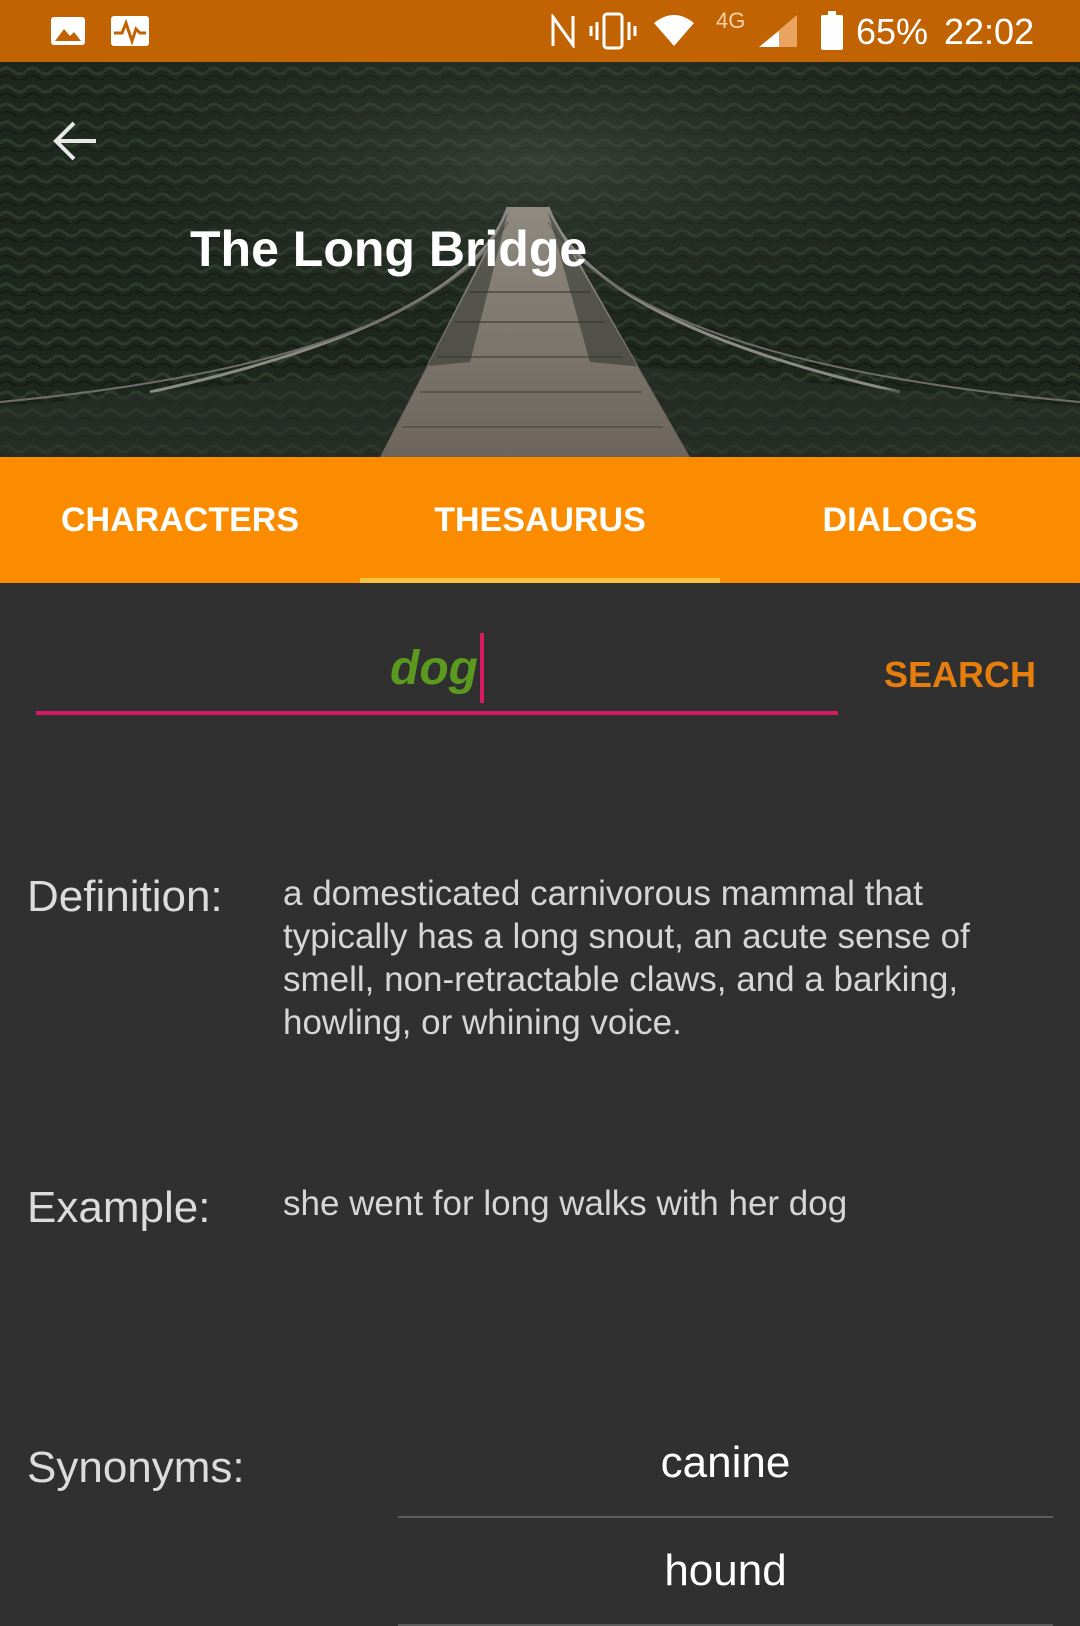 The height and width of the screenshot is (1626, 1080). I want to click on search-input-value: dog, so click(434, 668).